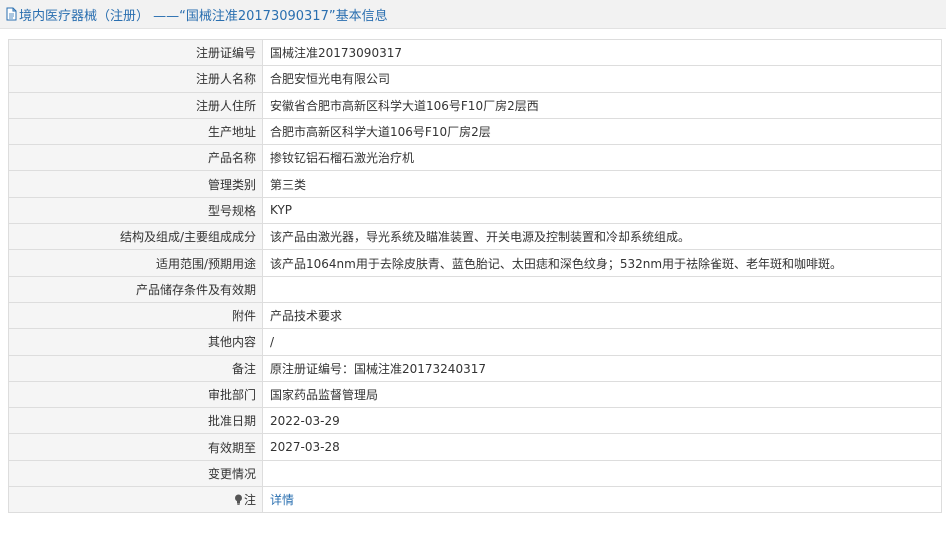  What do you see at coordinates (135, 421) in the screenshot?
I see `field-label: 批准日期` at bounding box center [135, 421].